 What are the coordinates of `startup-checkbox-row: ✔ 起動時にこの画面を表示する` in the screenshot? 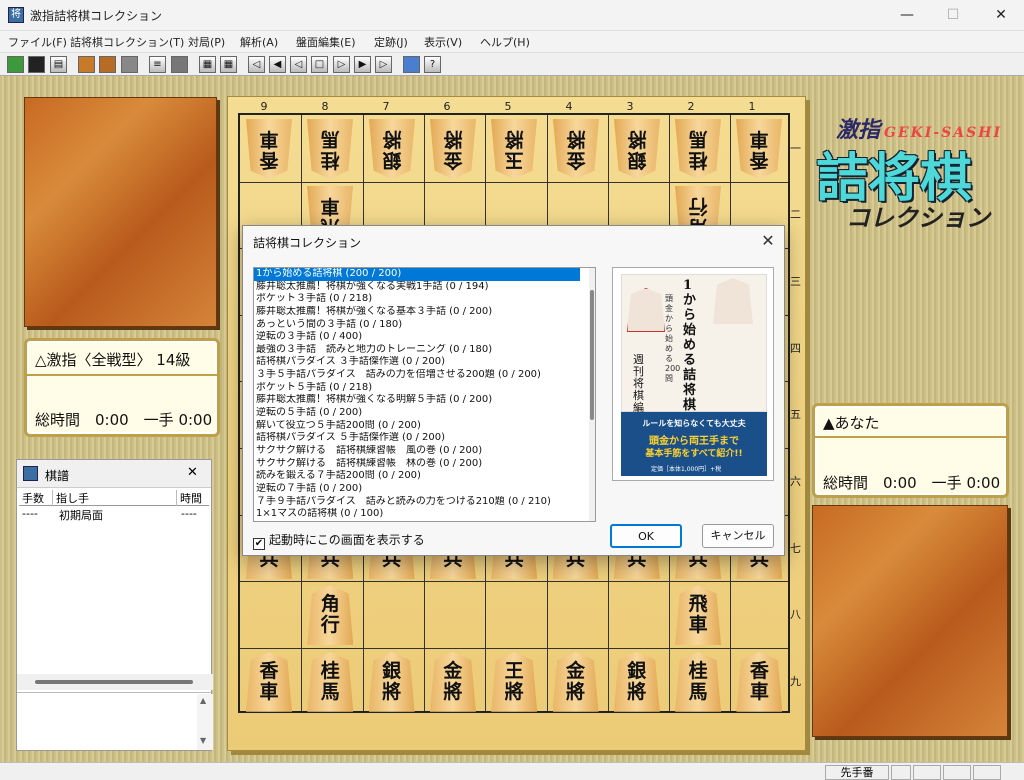 It's located at (339, 540).